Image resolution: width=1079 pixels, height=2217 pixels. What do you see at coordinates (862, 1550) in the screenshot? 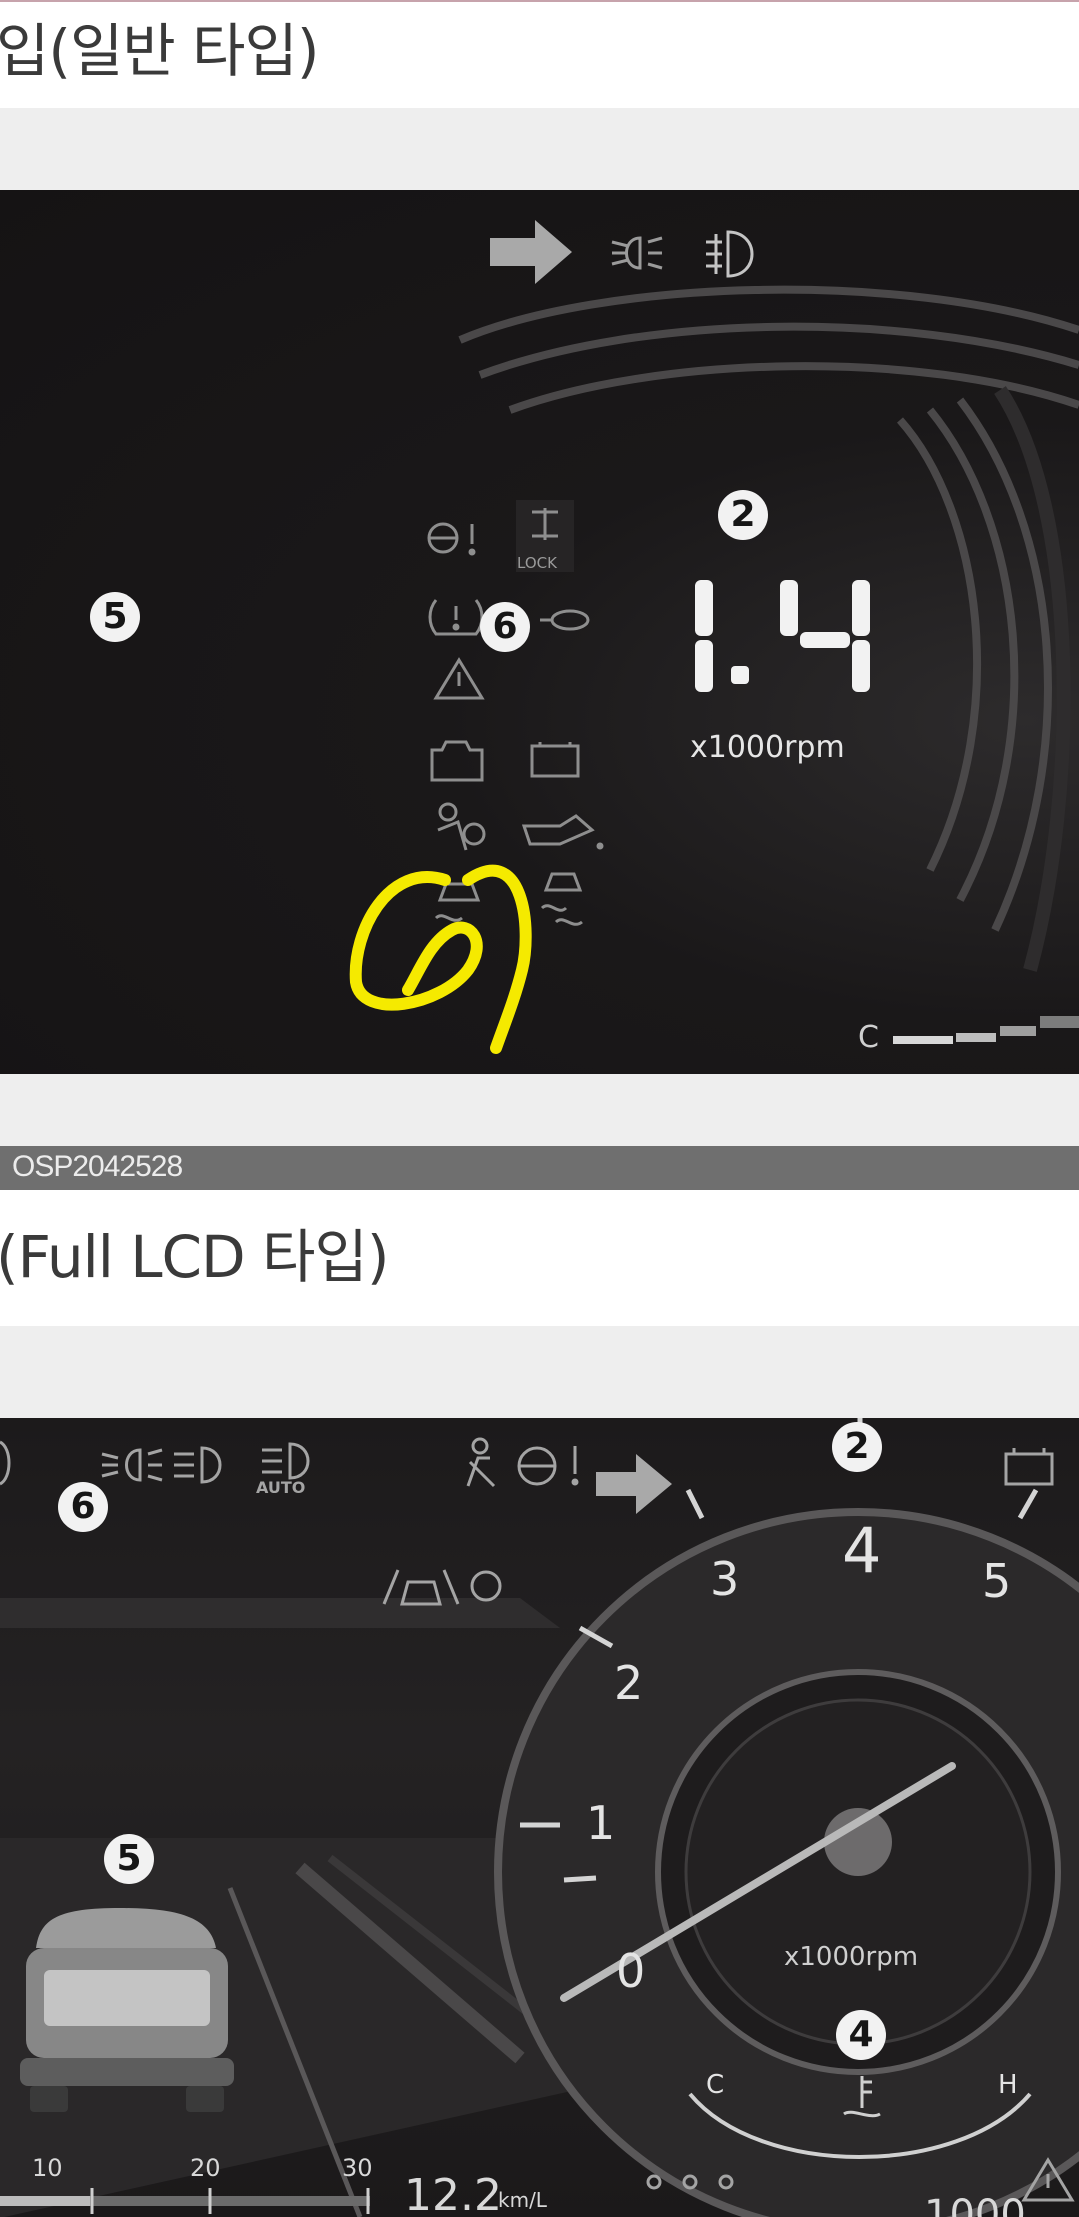
I see `gauge-number-4: 4` at bounding box center [862, 1550].